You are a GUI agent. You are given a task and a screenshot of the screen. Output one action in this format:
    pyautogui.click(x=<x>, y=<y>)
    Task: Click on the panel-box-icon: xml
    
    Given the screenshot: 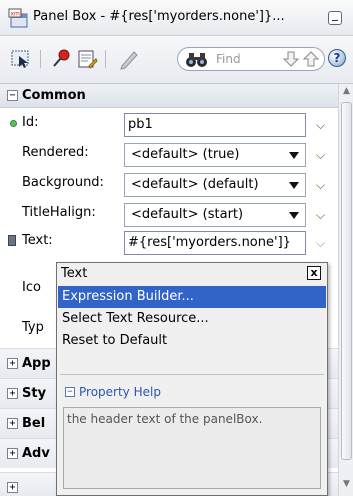 What is the action you would take?
    pyautogui.click(x=18, y=18)
    